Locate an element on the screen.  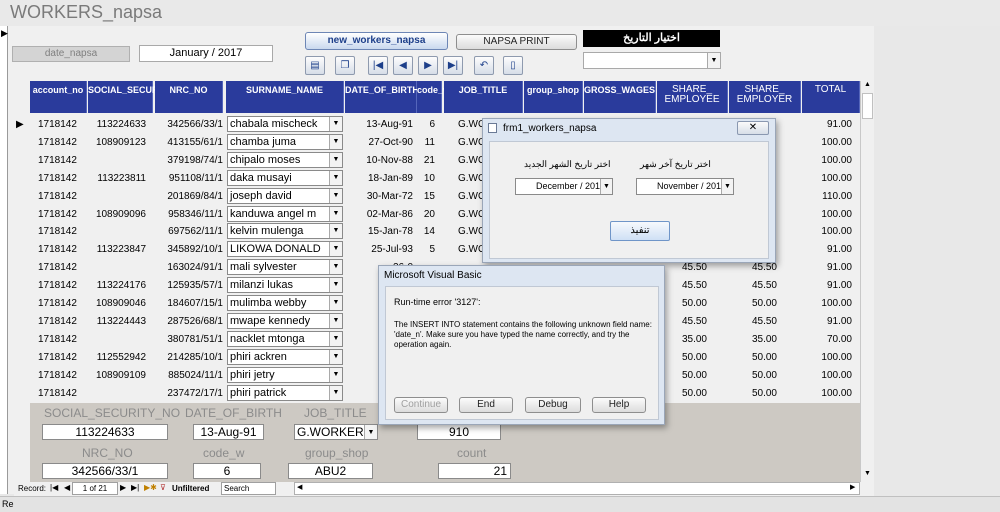
cell-social-security-no: 108909109 is located at coordinates (117, 375).